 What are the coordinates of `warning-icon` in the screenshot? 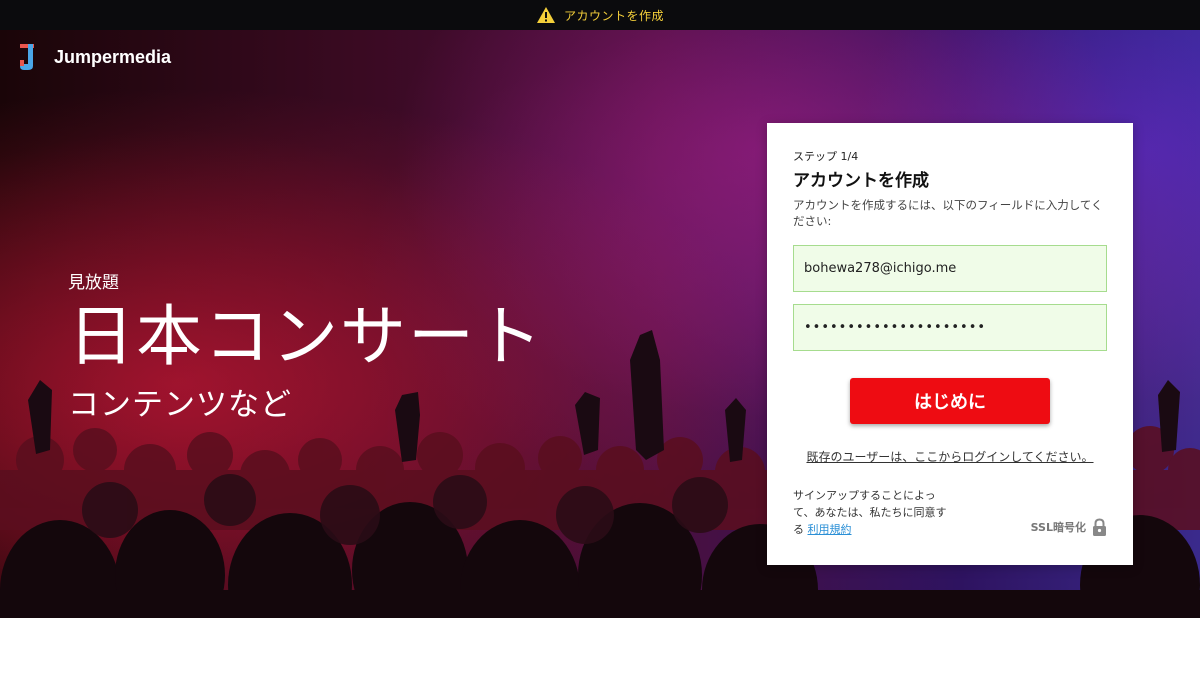 It's located at (545, 15).